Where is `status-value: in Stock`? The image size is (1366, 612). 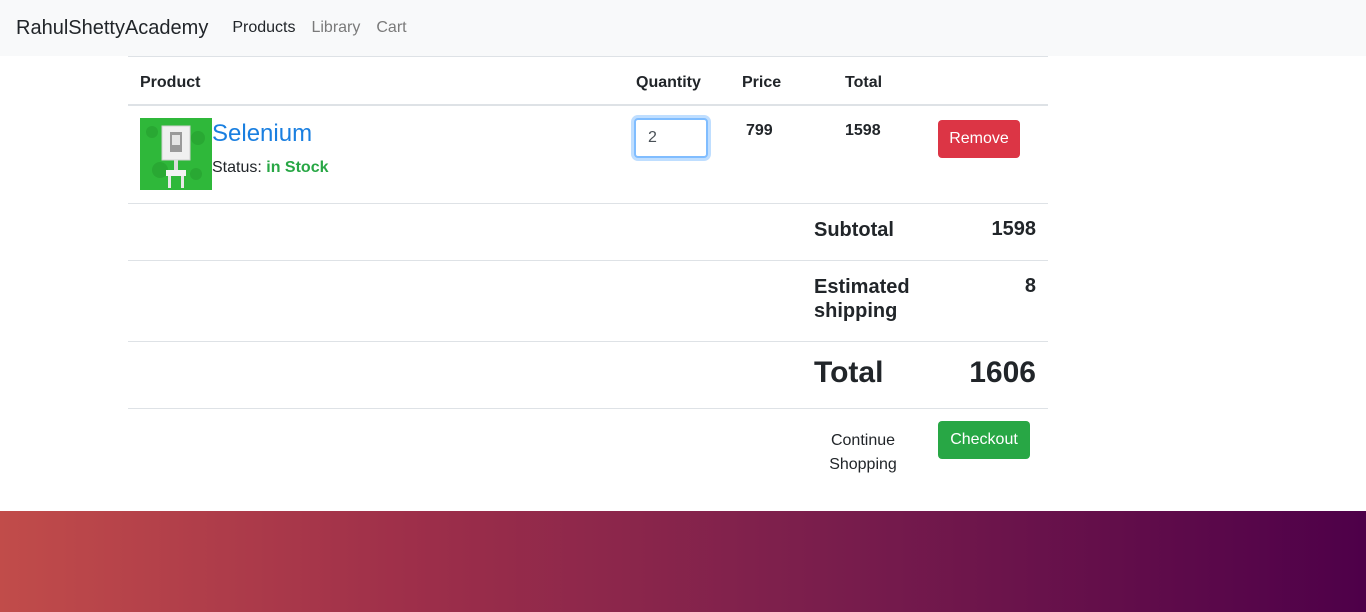 status-value: in Stock is located at coordinates (297, 167).